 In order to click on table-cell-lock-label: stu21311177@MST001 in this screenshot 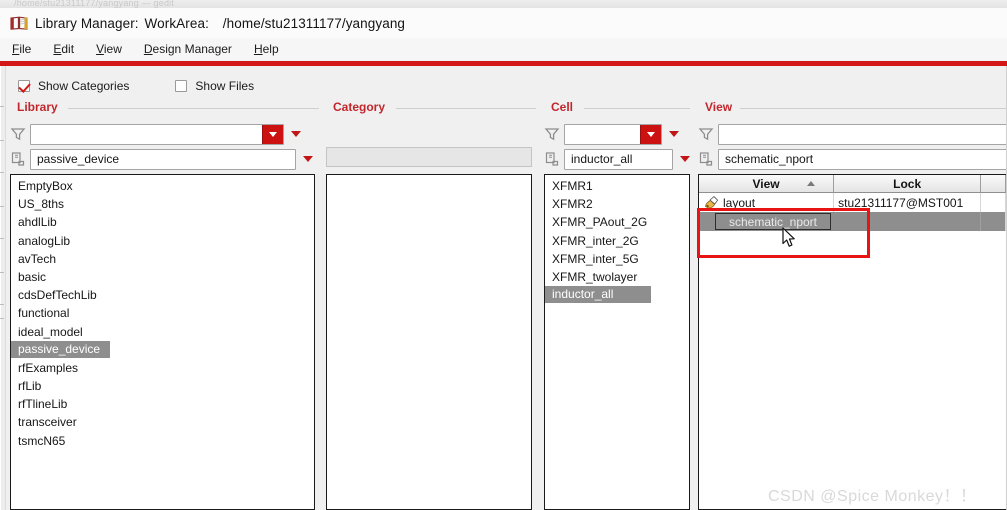, I will do `click(901, 202)`.